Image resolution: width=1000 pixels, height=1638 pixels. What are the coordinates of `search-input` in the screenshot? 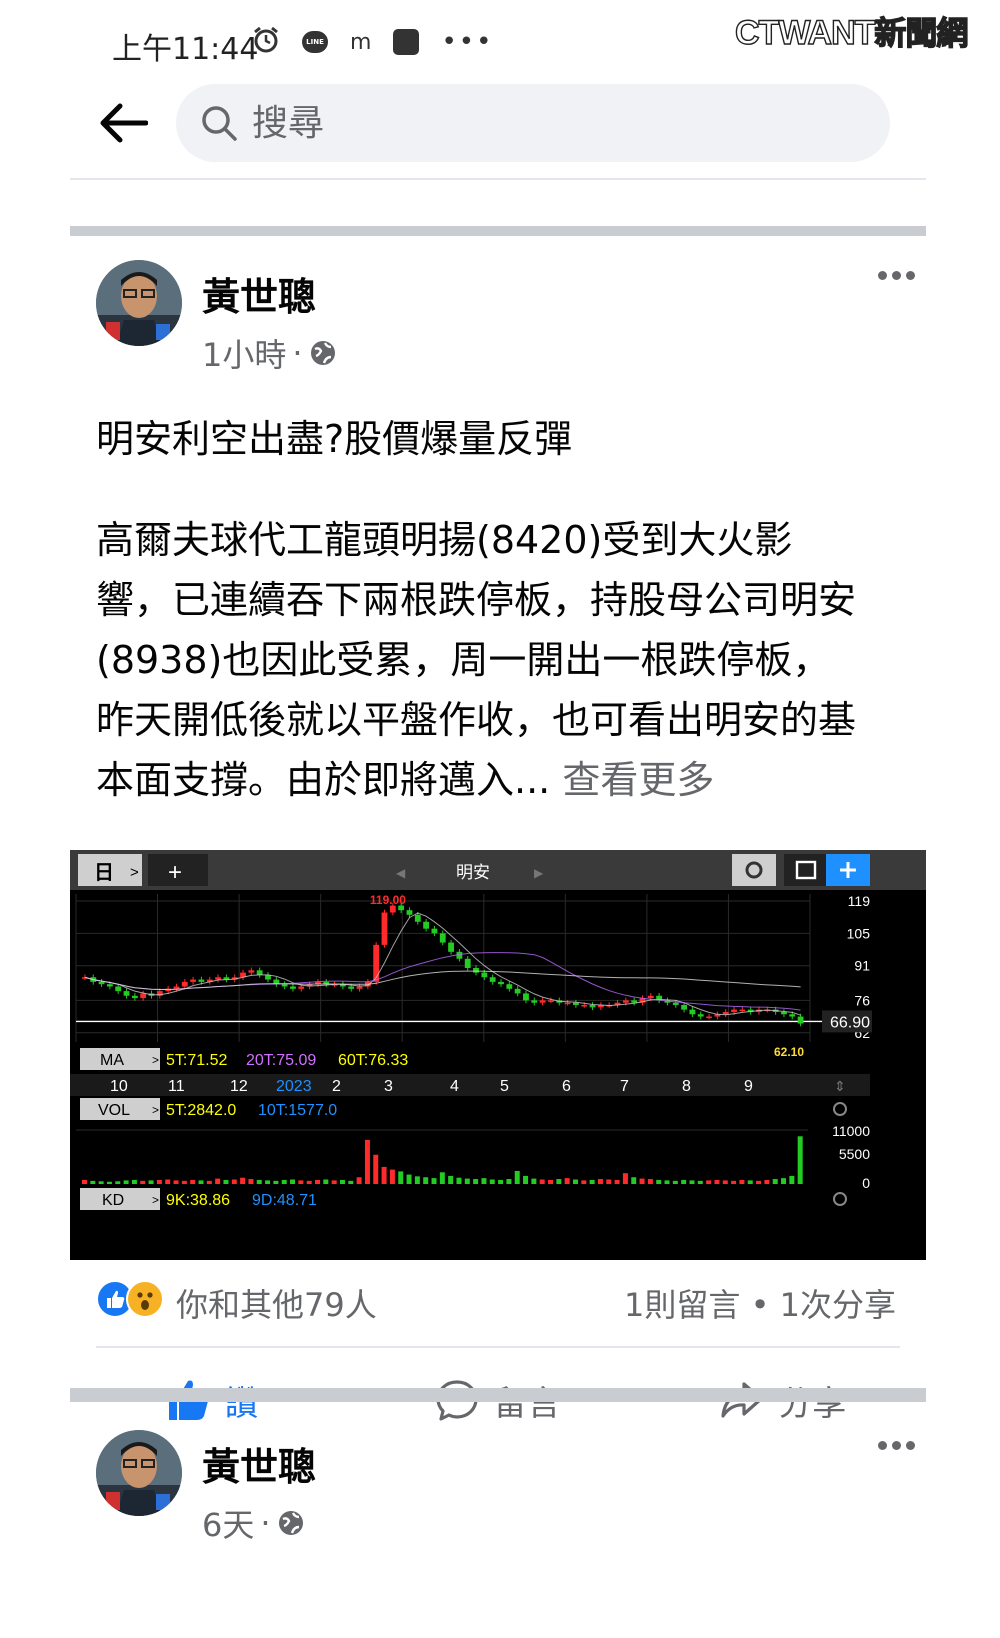 It's located at (532, 123).